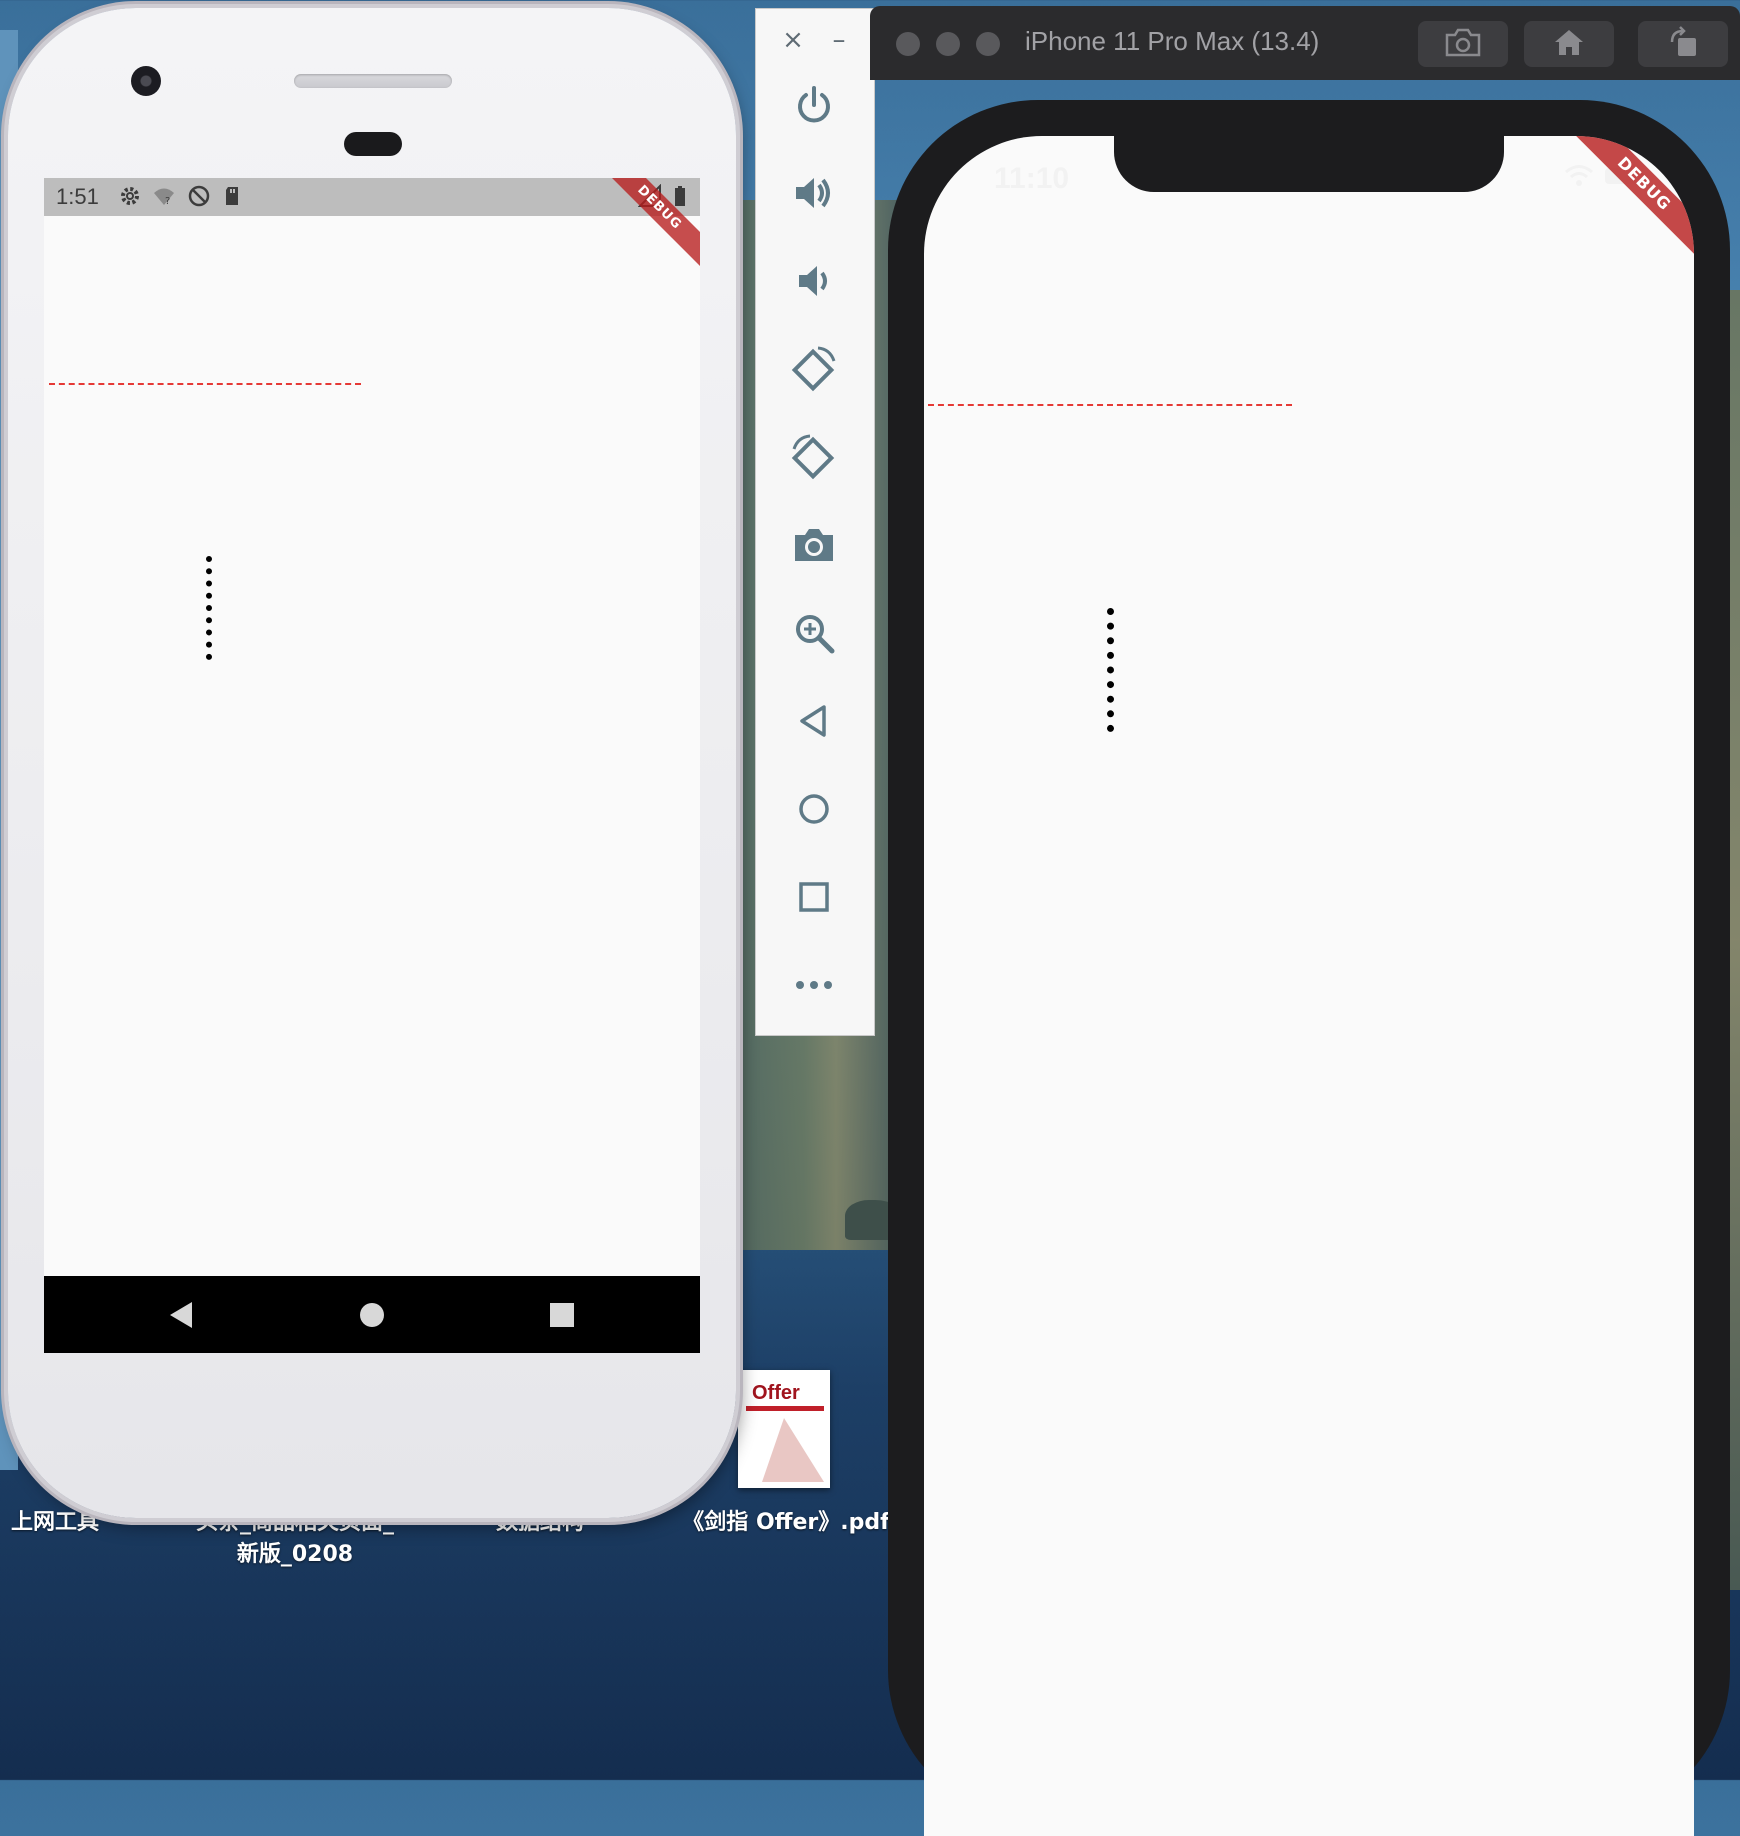 Image resolution: width=1740 pixels, height=1836 pixels. Describe the element at coordinates (839, 40) in the screenshot. I see `minimize-button: –` at that location.